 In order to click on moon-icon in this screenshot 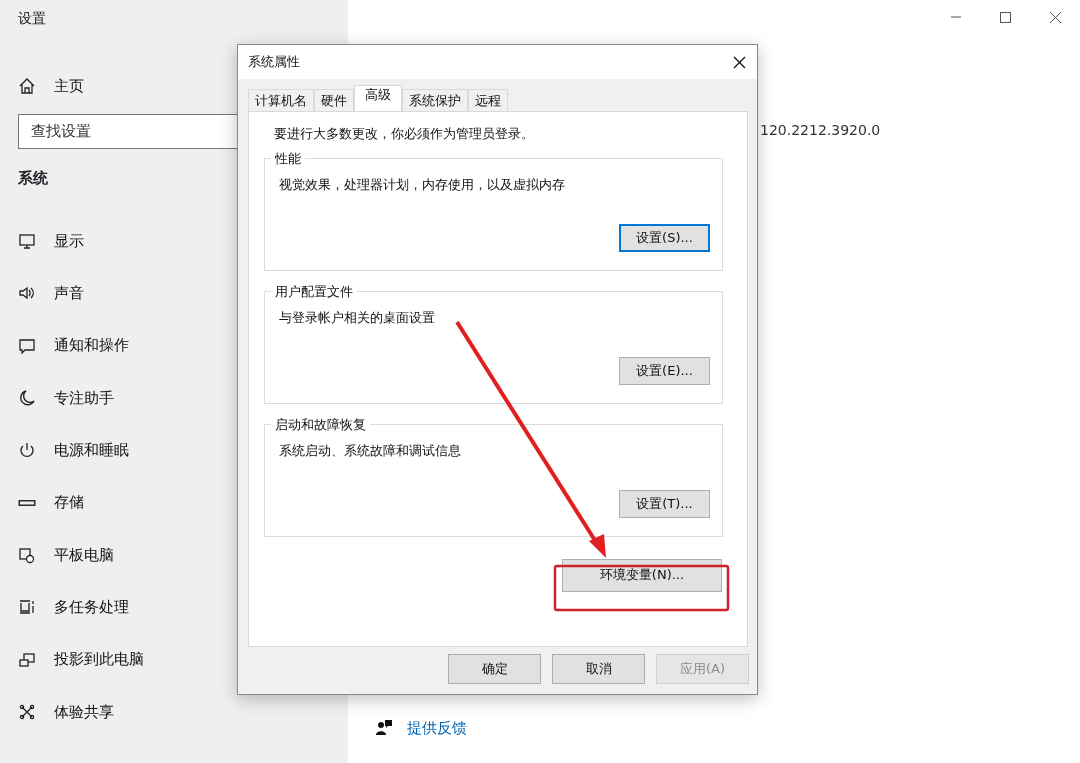, I will do `click(27, 398)`.